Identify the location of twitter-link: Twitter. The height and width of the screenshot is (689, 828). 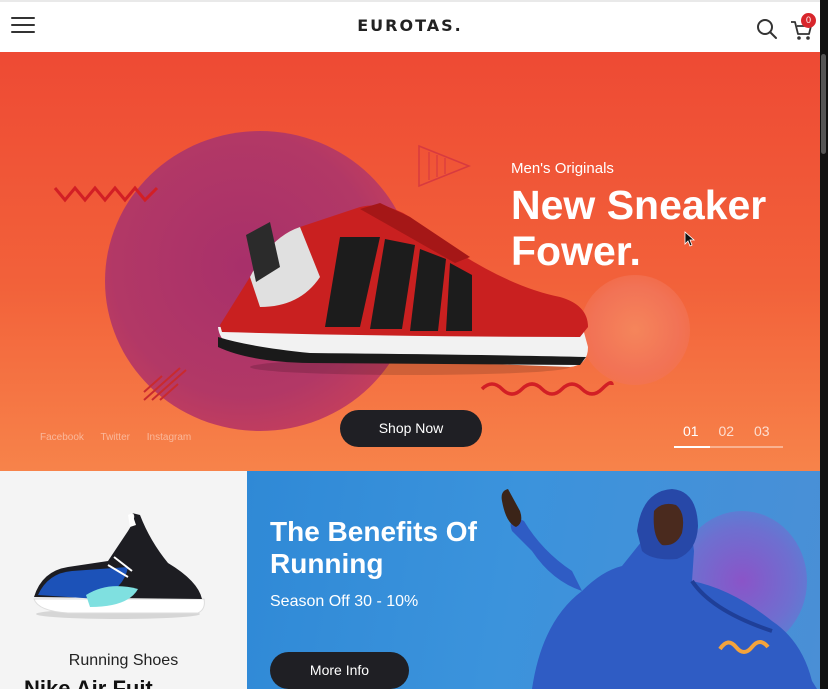
(115, 437).